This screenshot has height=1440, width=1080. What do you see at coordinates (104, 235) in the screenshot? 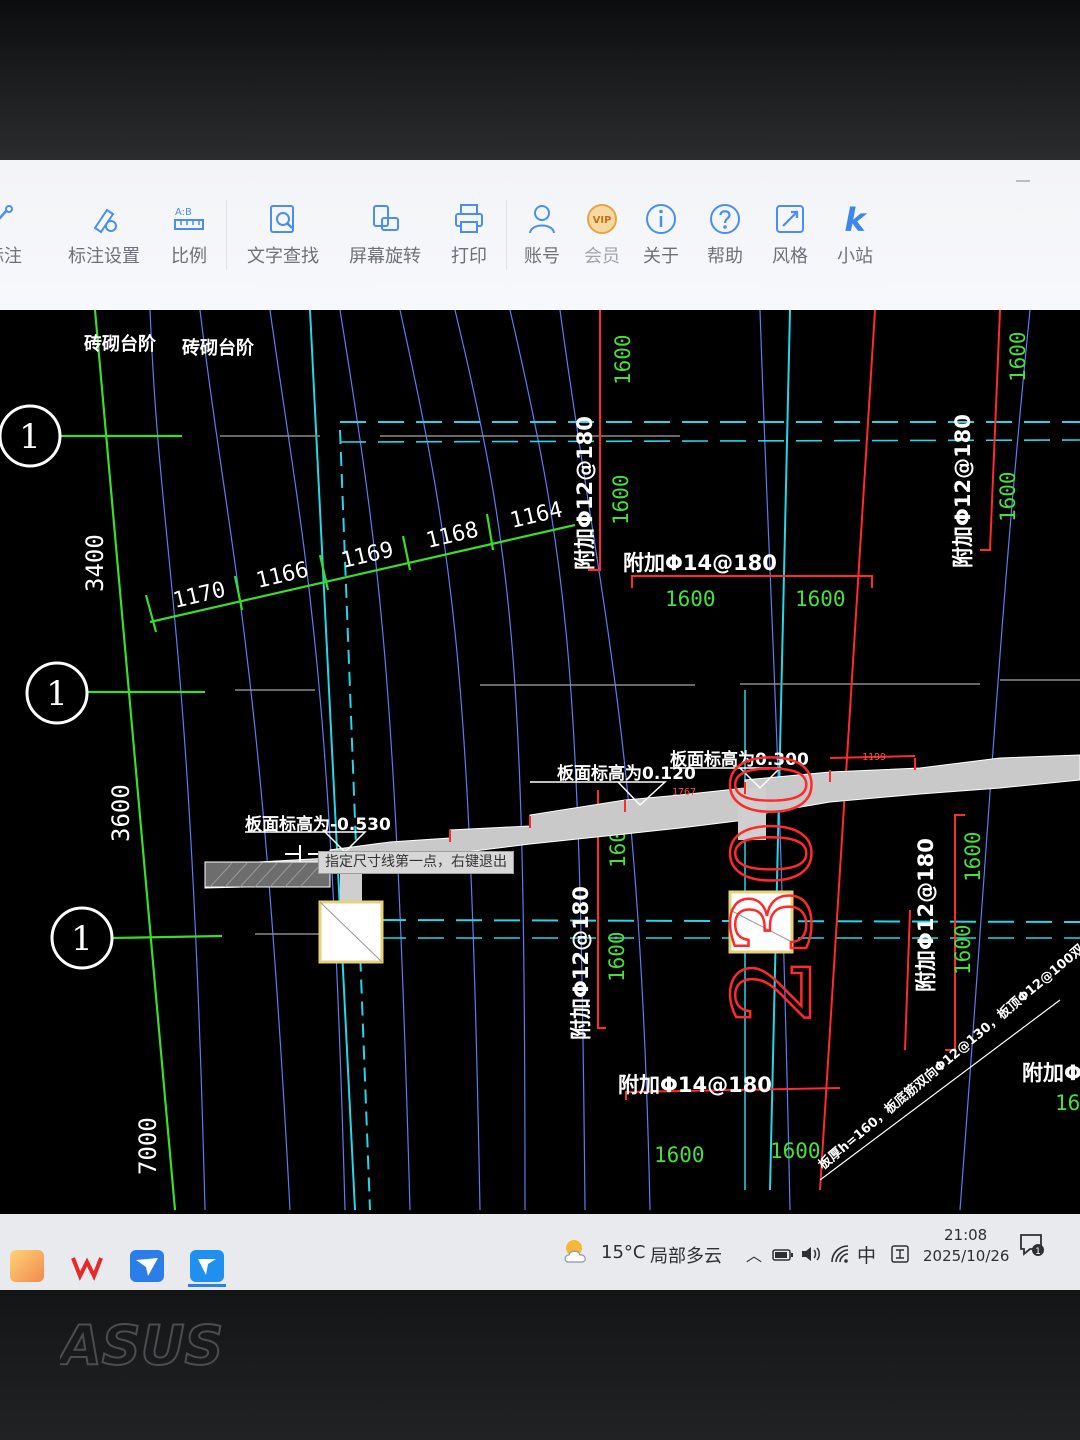
I see `tool-dimension-settings: 标注设置` at bounding box center [104, 235].